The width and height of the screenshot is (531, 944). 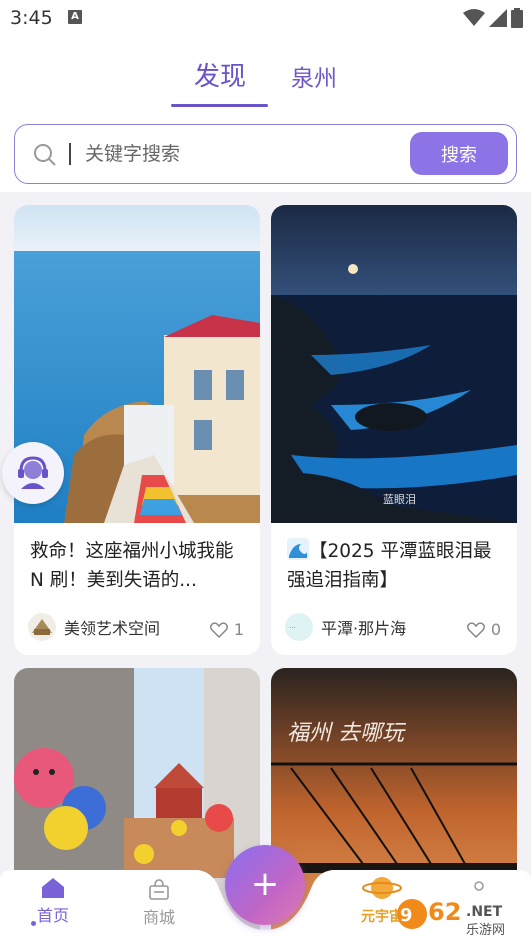 What do you see at coordinates (498, 18) in the screenshot?
I see `signal-icon` at bounding box center [498, 18].